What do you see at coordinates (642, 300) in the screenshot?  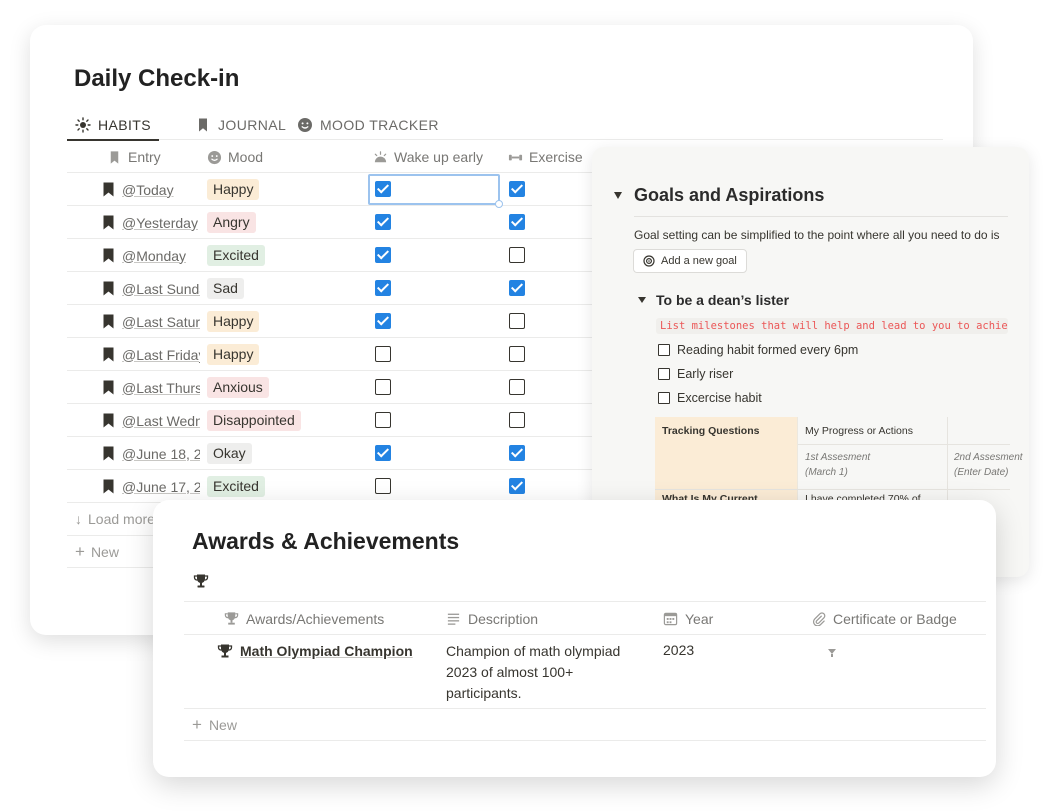 I see `toggle-triangle-icon` at bounding box center [642, 300].